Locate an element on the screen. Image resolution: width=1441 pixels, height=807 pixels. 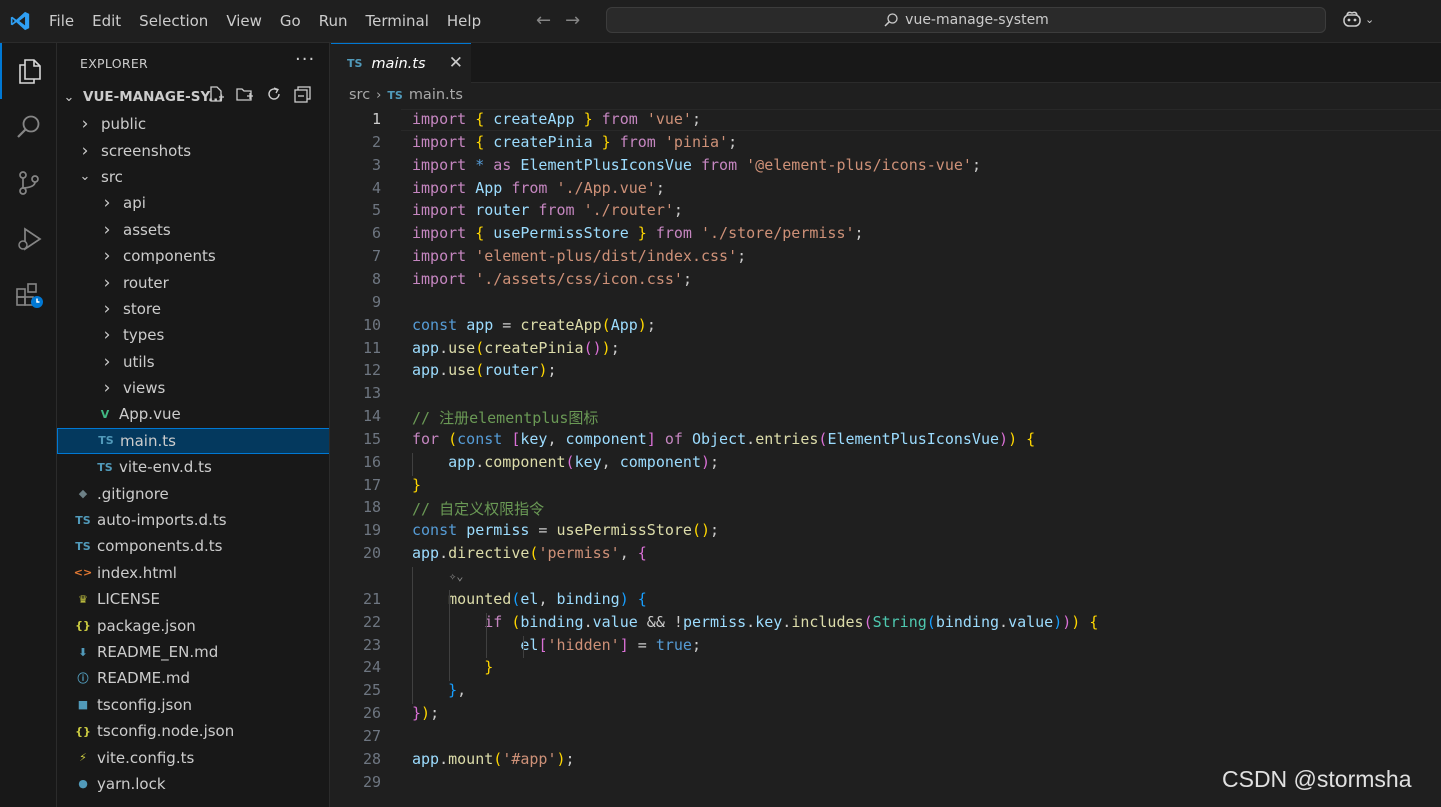
folder-item: › assets is located at coordinates (193, 230).